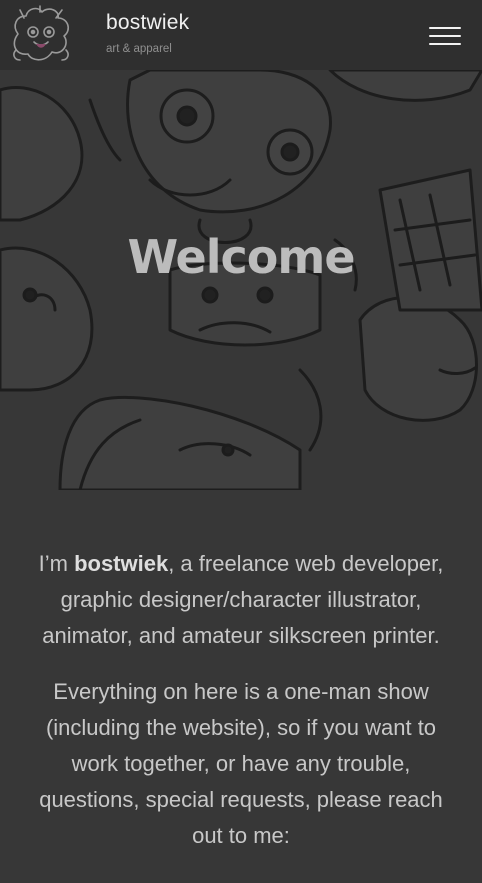 This screenshot has width=482, height=883. I want to click on brand: bostwiek art & apparel, so click(147, 33).